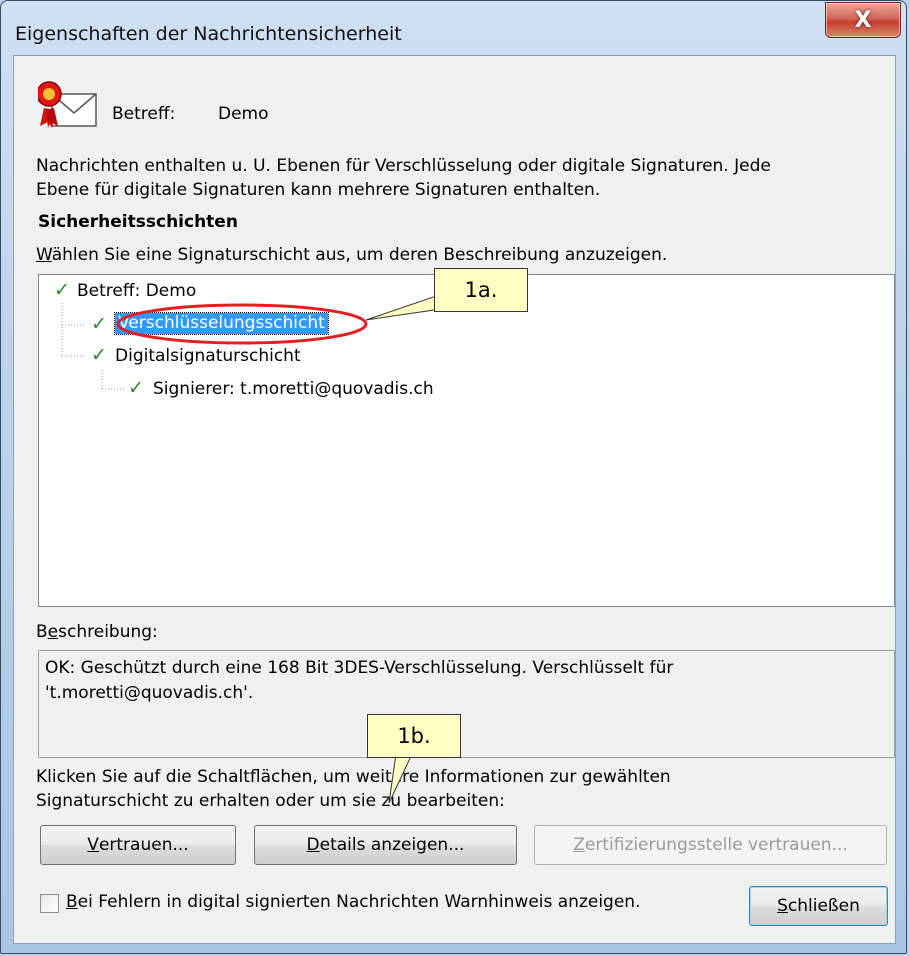 This screenshot has width=909, height=956. What do you see at coordinates (414, 736) in the screenshot?
I see `callout-1b: 1b.` at bounding box center [414, 736].